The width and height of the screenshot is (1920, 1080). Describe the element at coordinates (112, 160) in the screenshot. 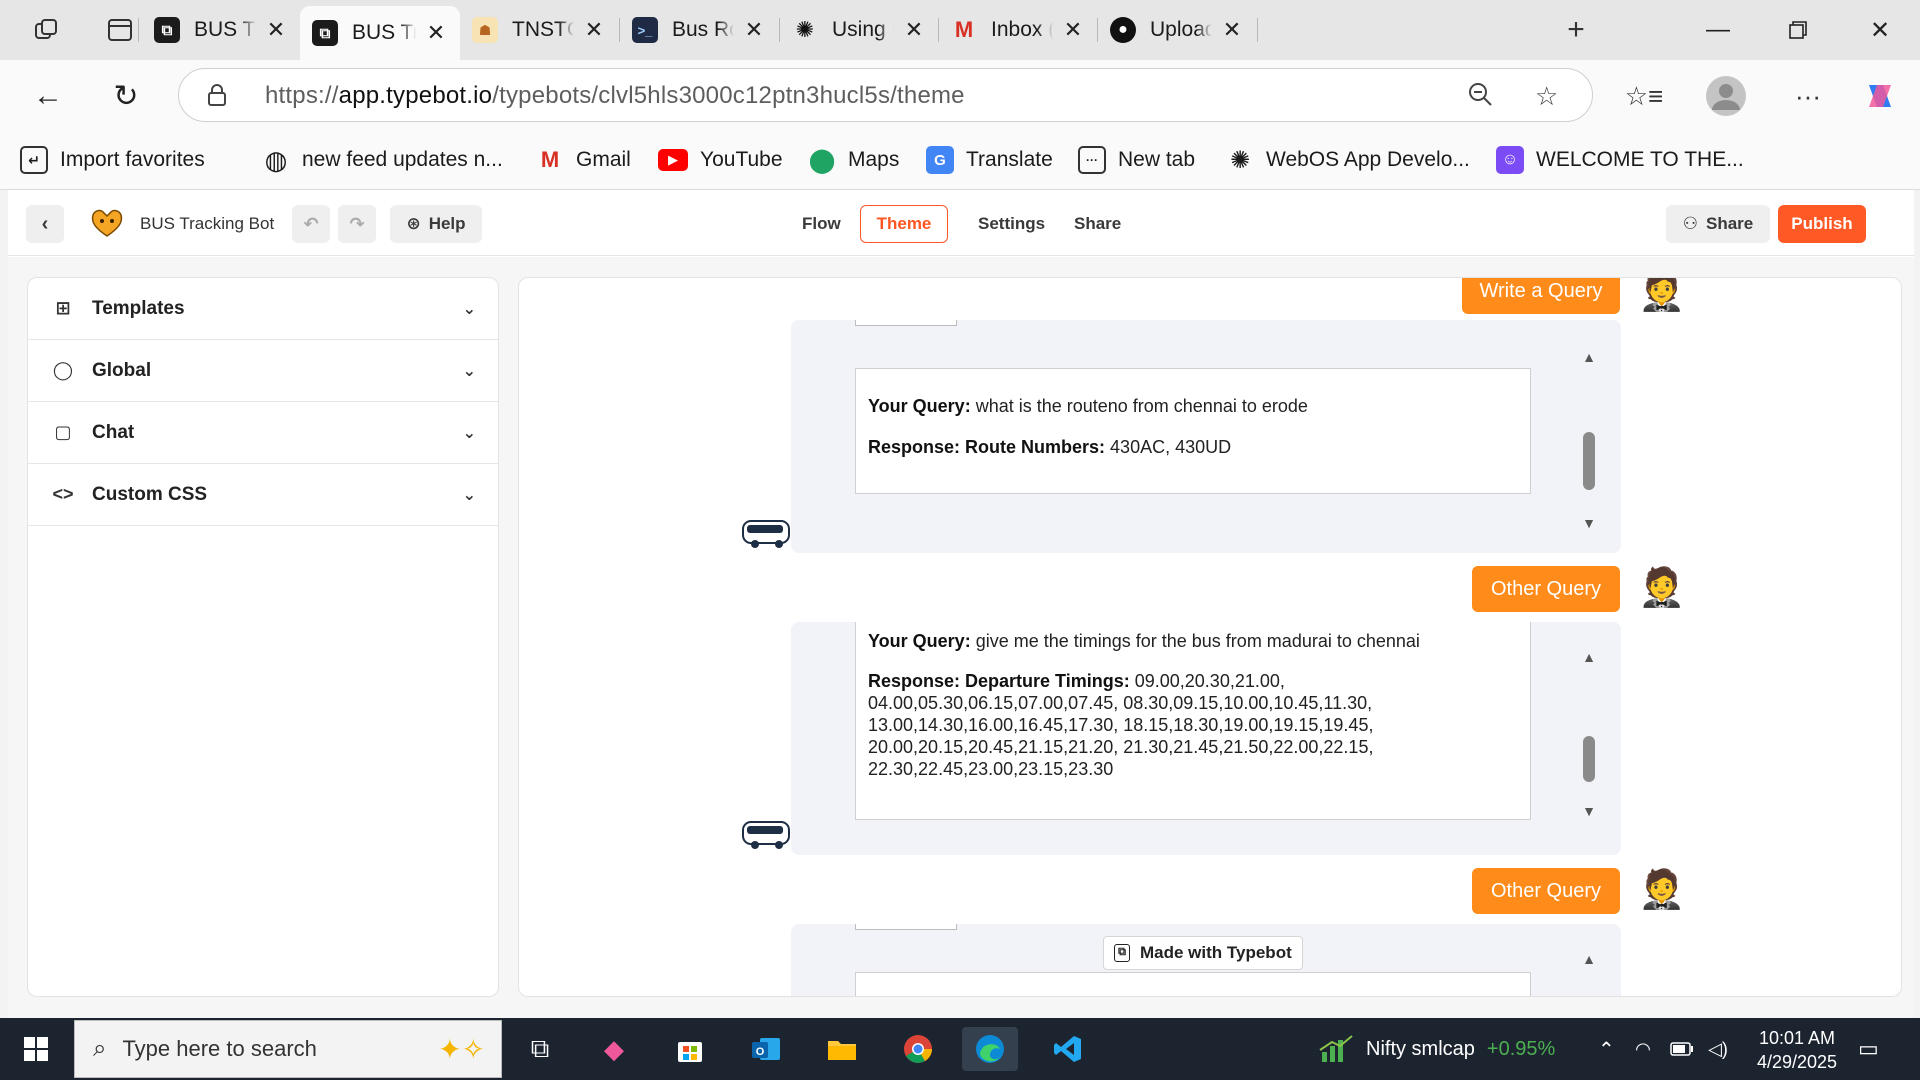

I see `bookmark-import-favorites: ↵ Import favorites` at that location.